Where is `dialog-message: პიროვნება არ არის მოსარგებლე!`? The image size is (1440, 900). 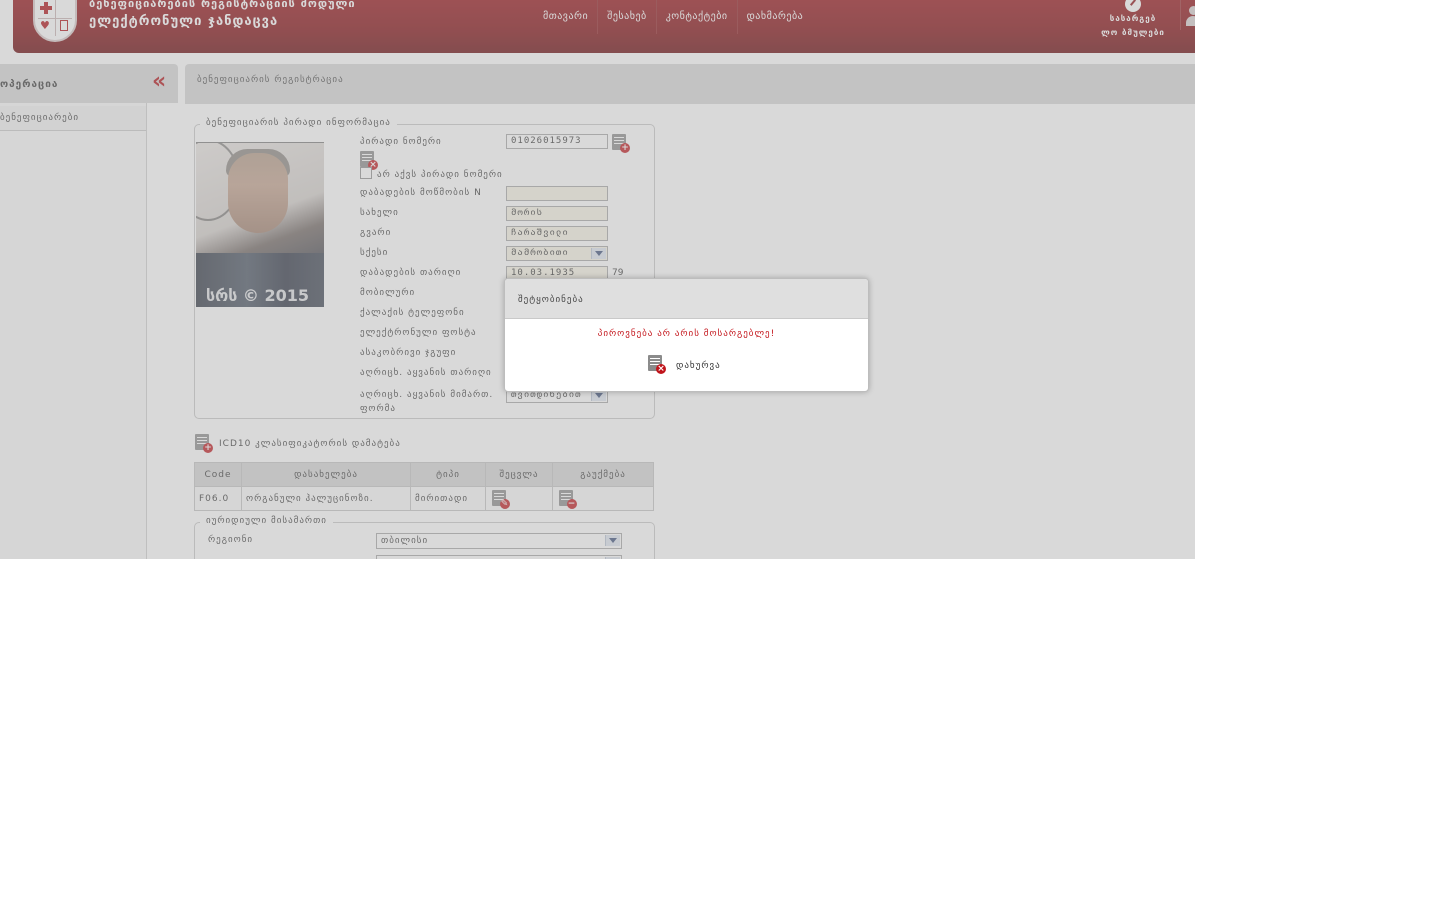
dialog-message: პიროვნება არ არის მოსარგებლე! is located at coordinates (686, 334).